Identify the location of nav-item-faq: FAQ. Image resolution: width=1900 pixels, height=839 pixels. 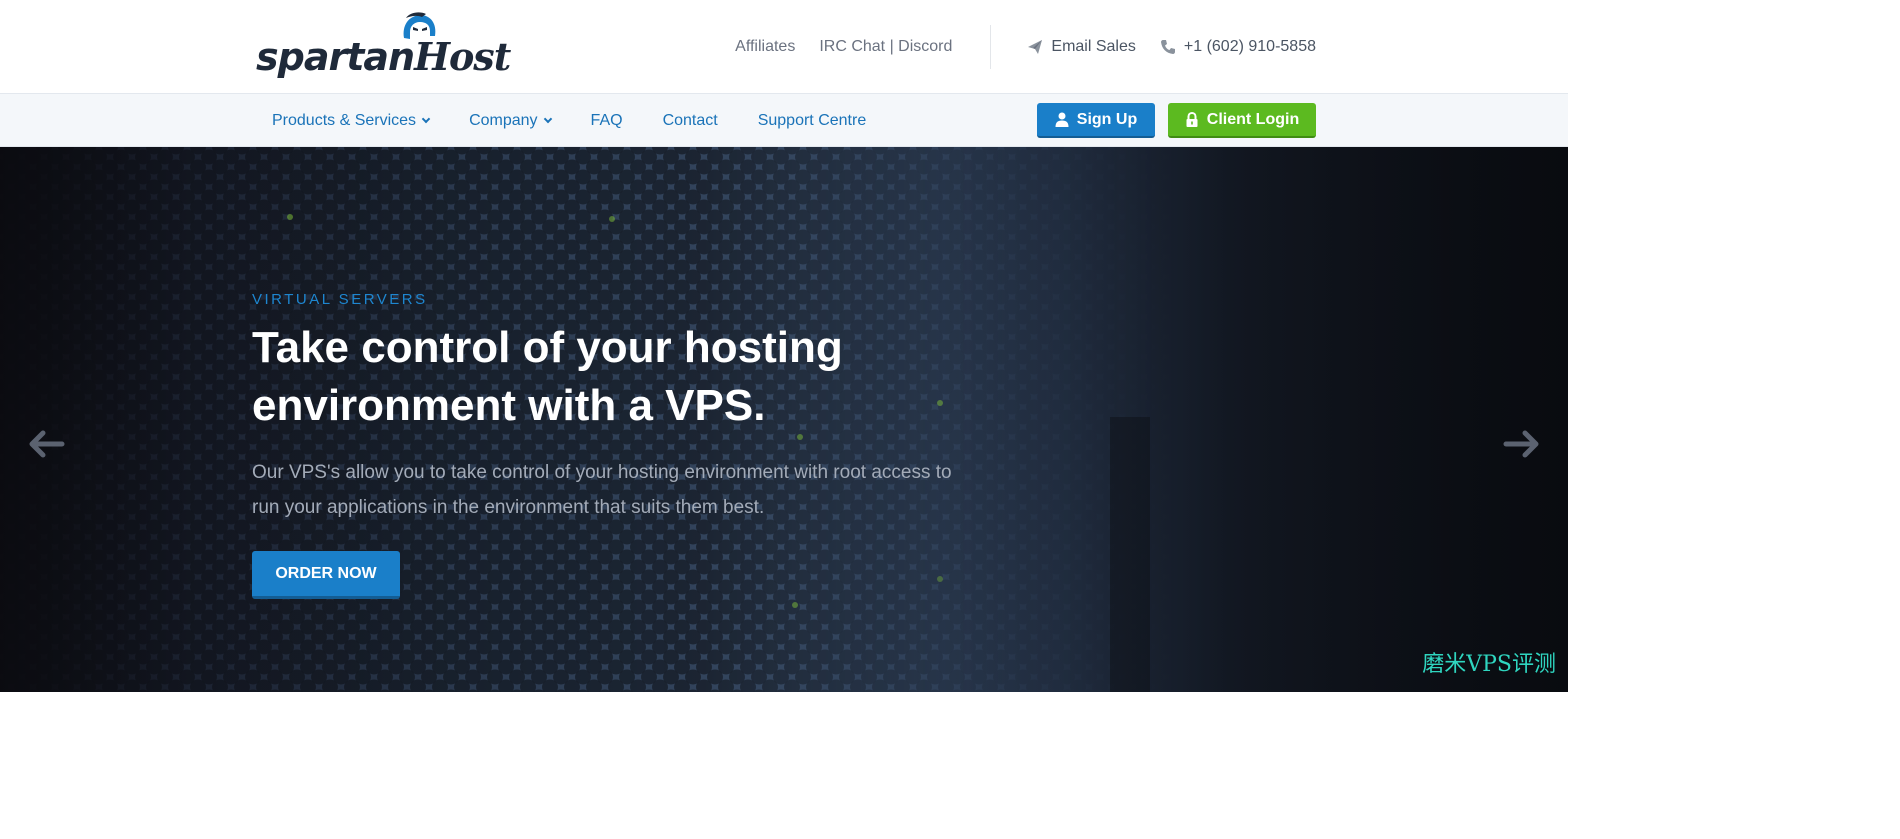
(607, 121).